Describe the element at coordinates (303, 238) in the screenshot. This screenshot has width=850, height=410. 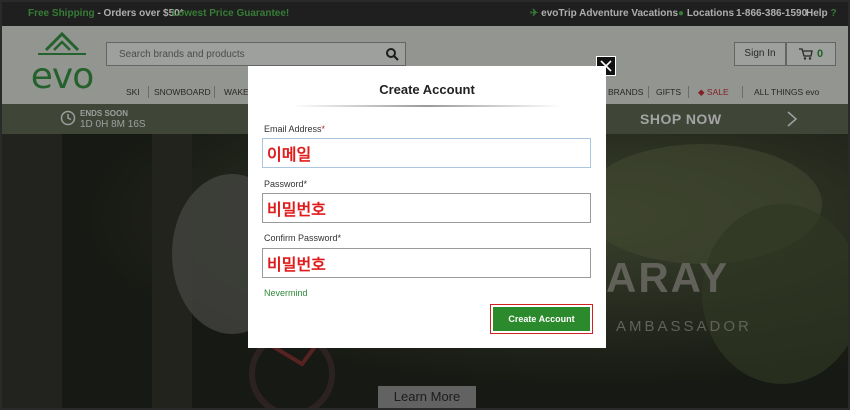
I see `confirm-password-label: Confirm Password*` at that location.